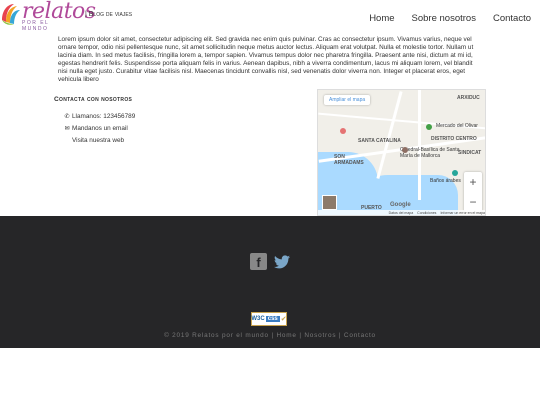 This screenshot has height=405, width=540. Describe the element at coordinates (270, 261) in the screenshot. I see `social-links: f` at that location.